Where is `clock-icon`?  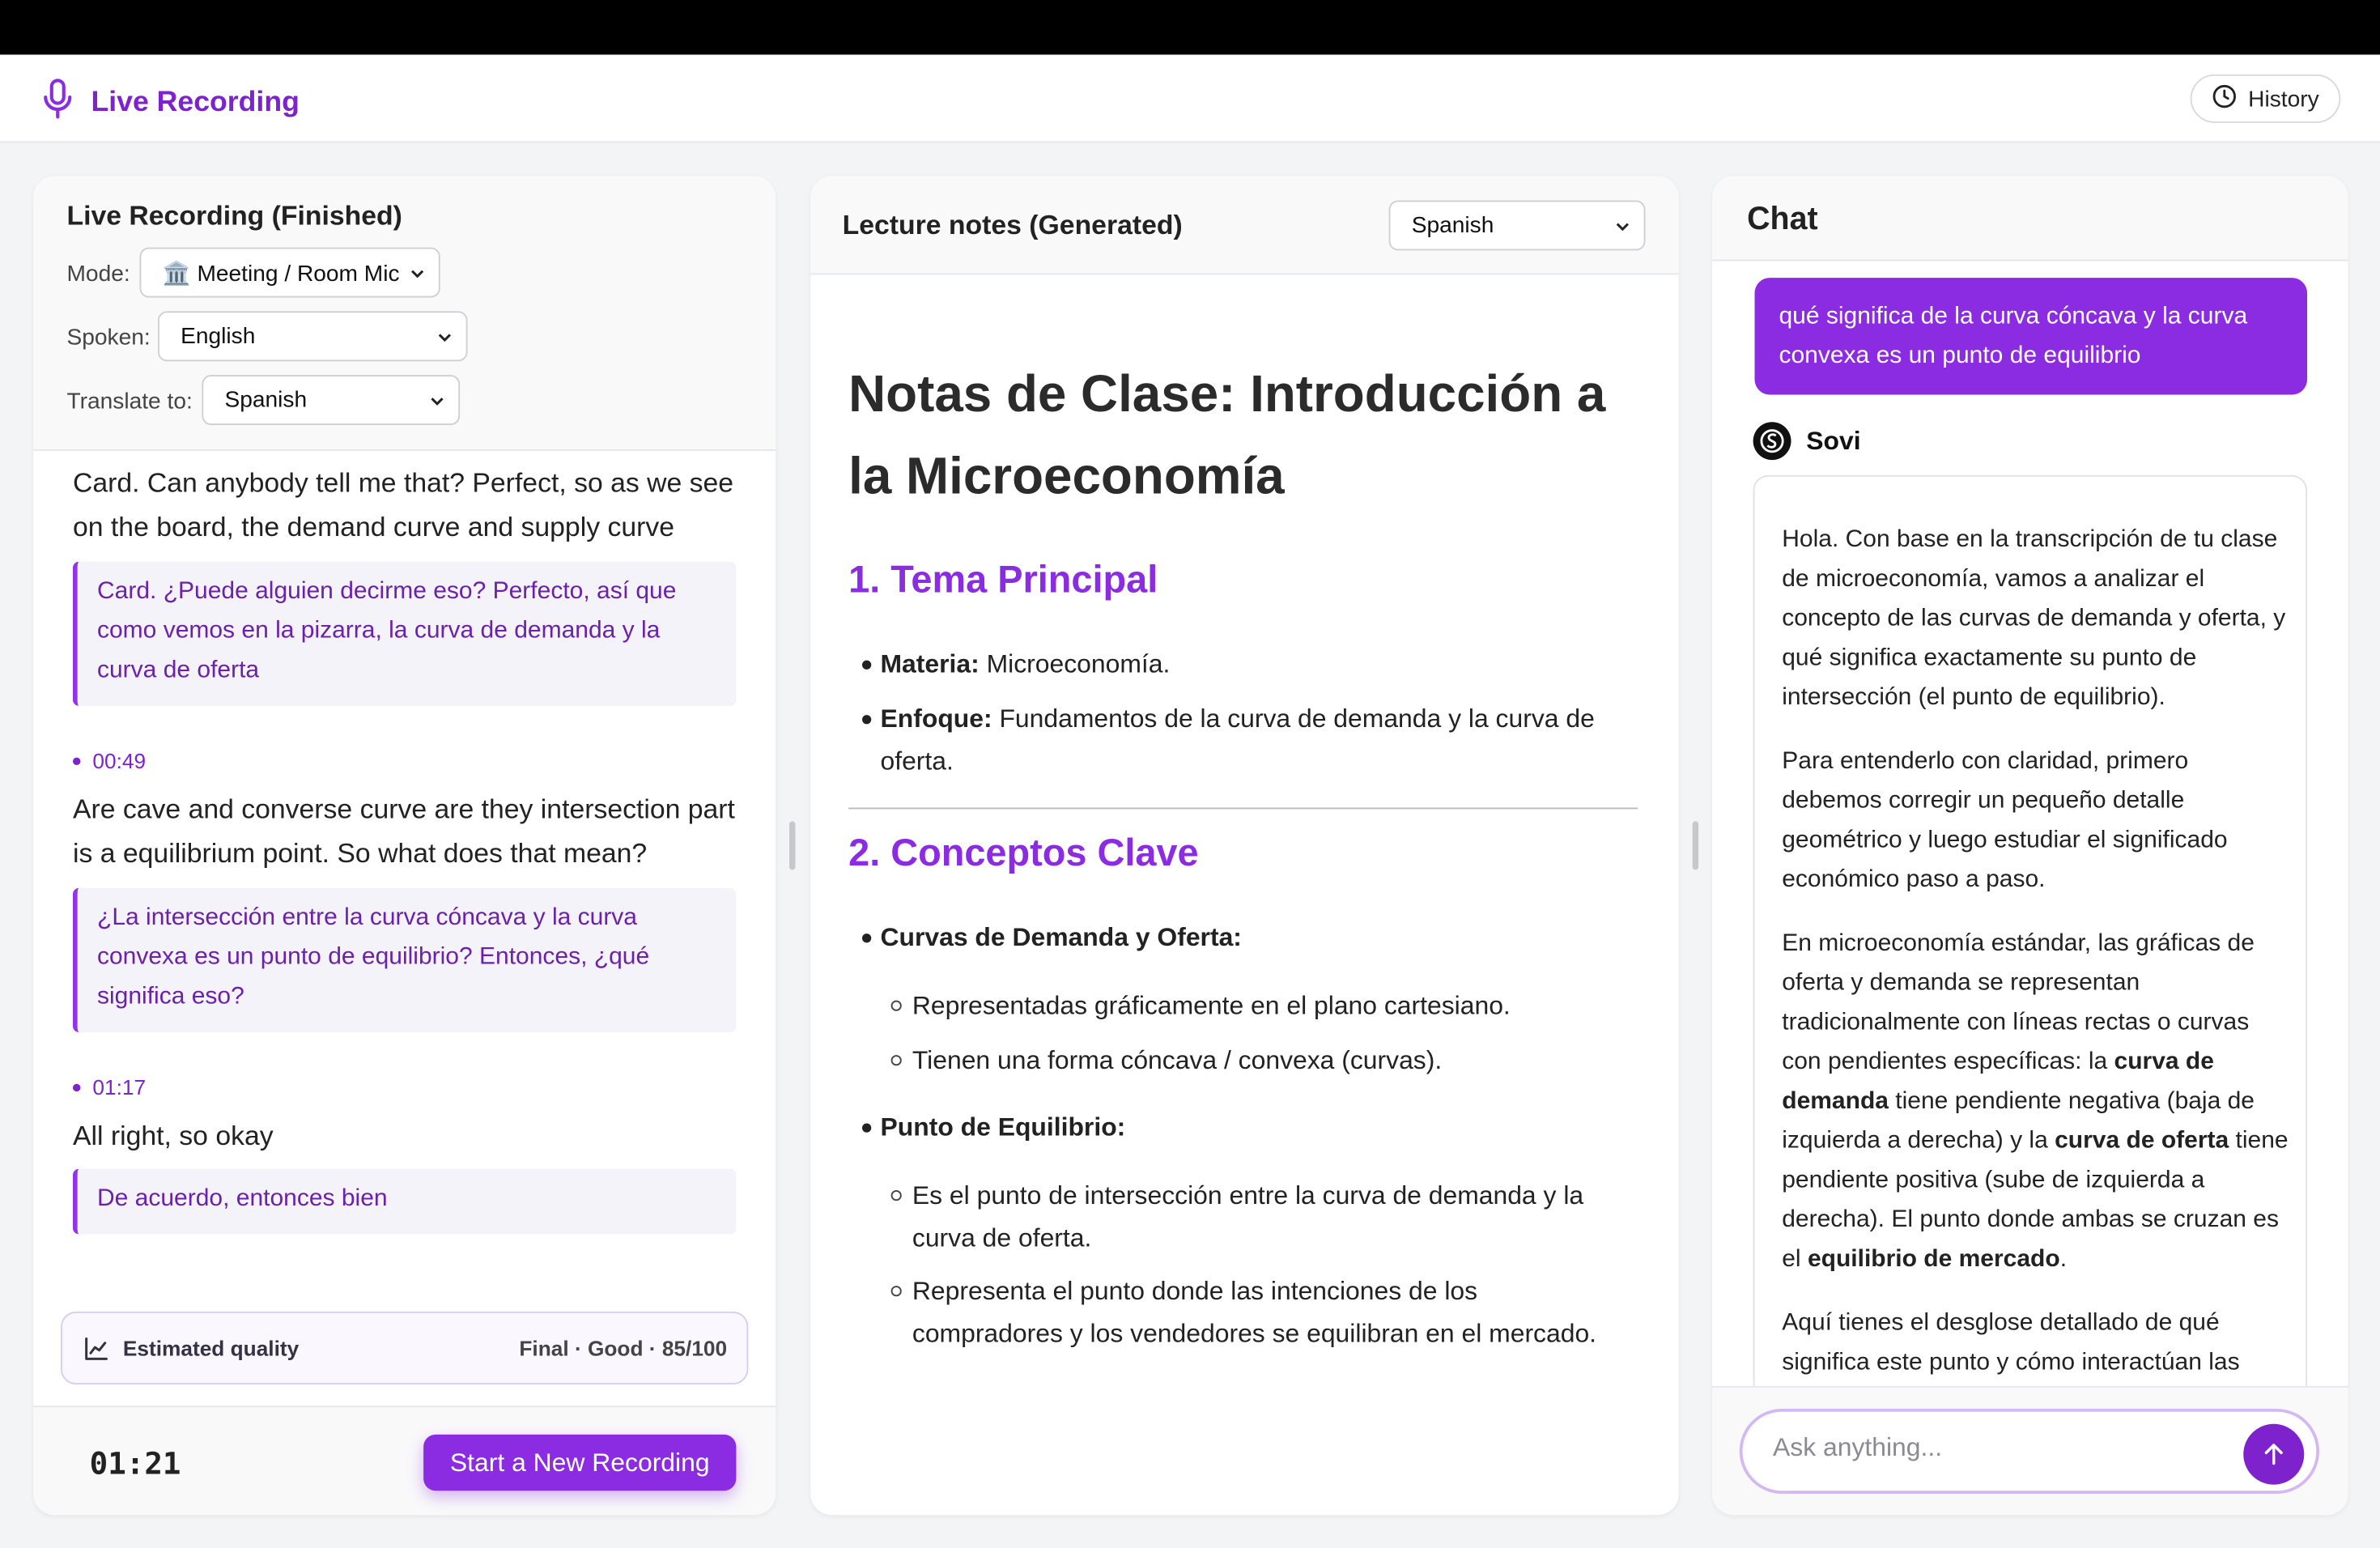 clock-icon is located at coordinates (2225, 99).